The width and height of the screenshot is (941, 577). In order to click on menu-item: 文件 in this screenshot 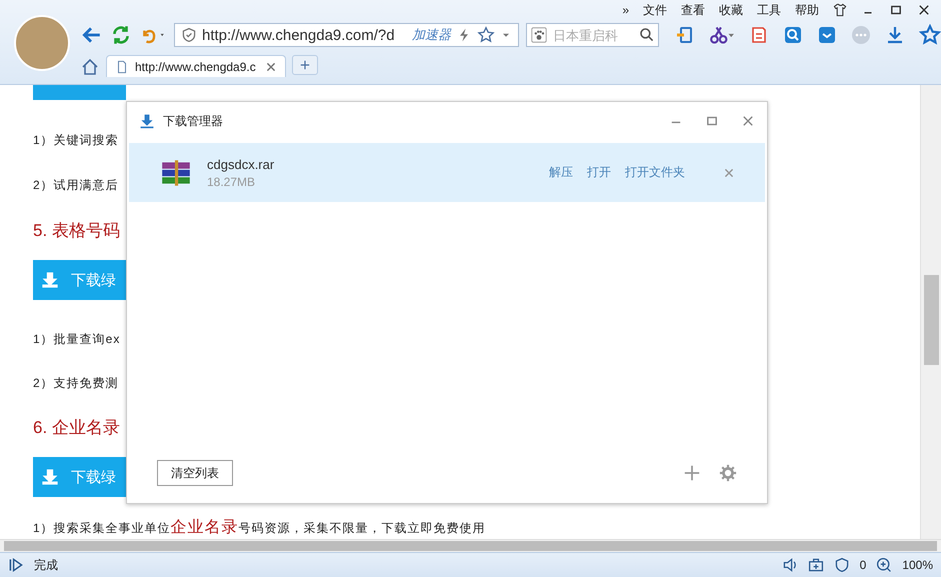, I will do `click(655, 10)`.